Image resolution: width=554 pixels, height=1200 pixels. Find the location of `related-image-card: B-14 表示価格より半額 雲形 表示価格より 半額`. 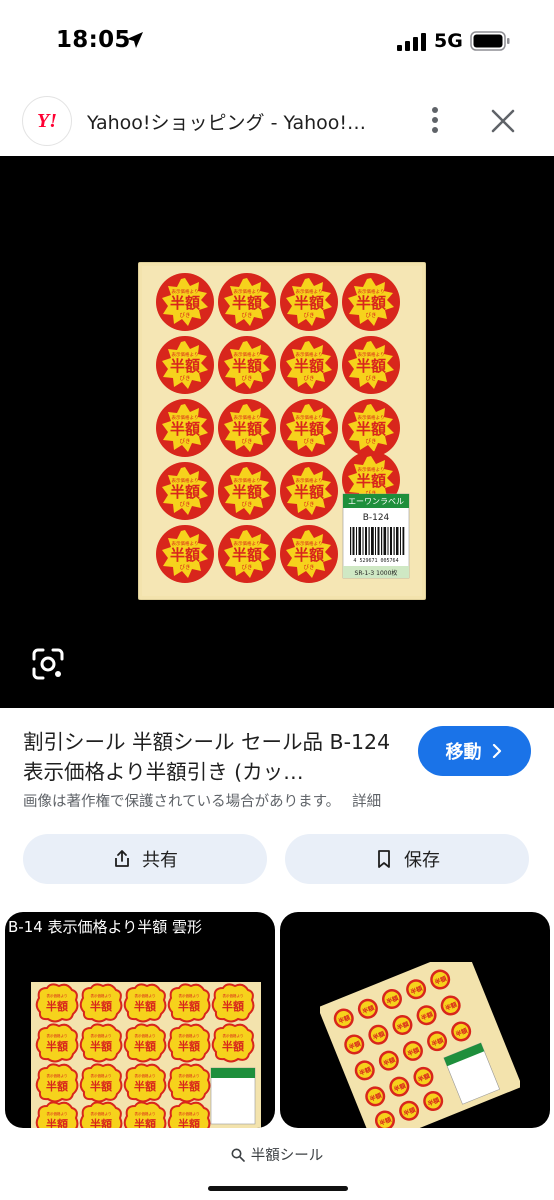

related-image-card: B-14 表示価格より半額 雲形 表示価格より 半額 is located at coordinates (140, 1020).